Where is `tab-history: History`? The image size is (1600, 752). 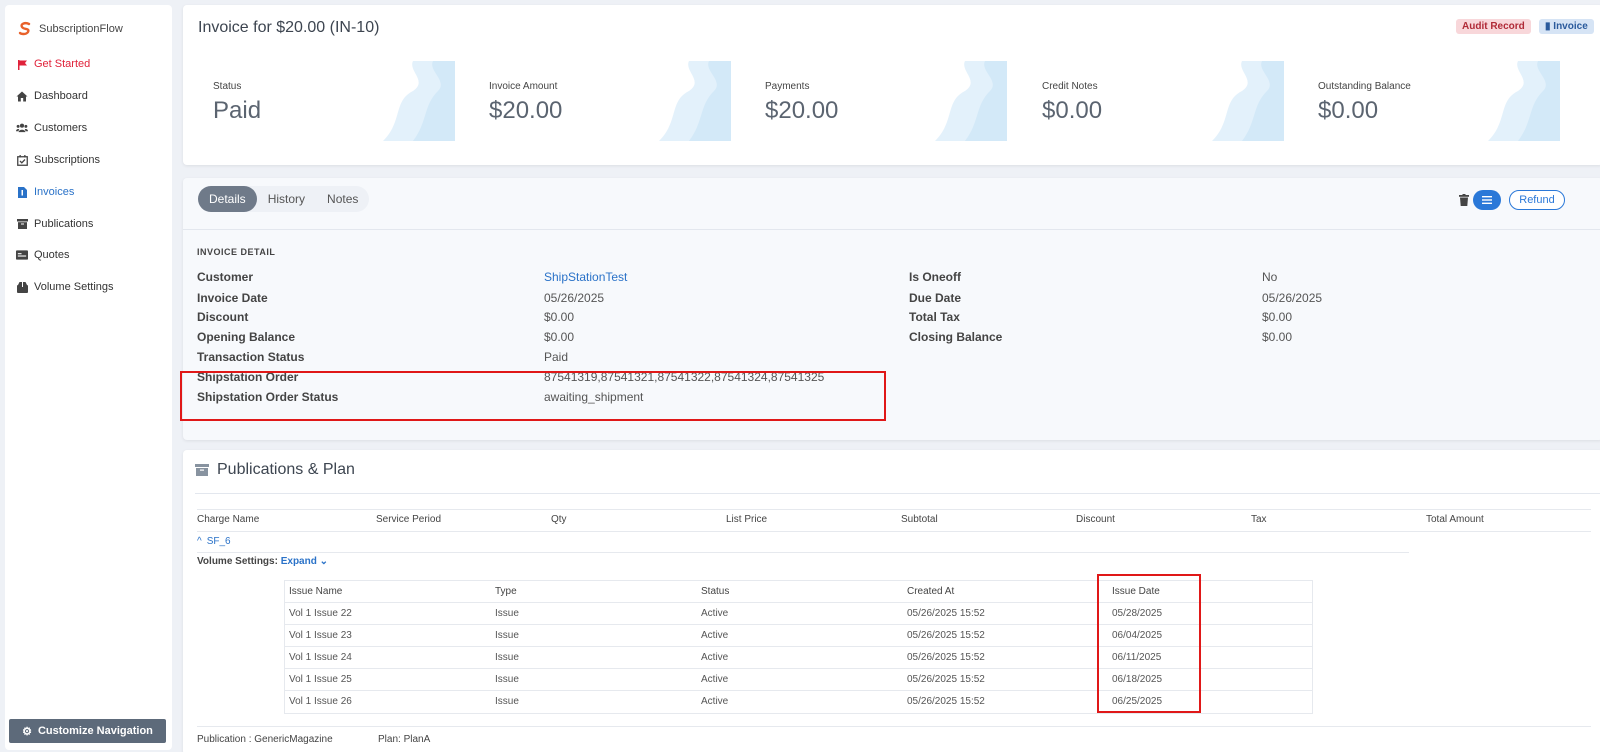 tab-history: History is located at coordinates (286, 199).